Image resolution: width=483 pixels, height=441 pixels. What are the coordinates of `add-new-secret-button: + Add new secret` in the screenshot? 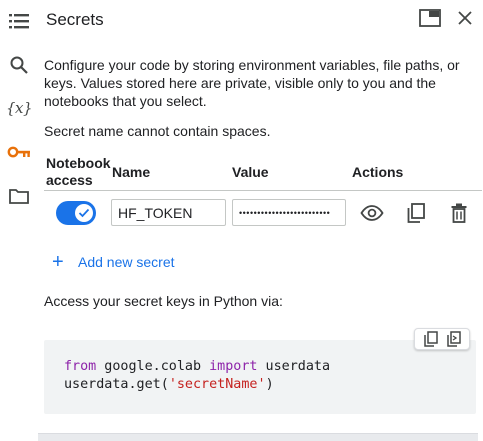 It's located at (113, 262).